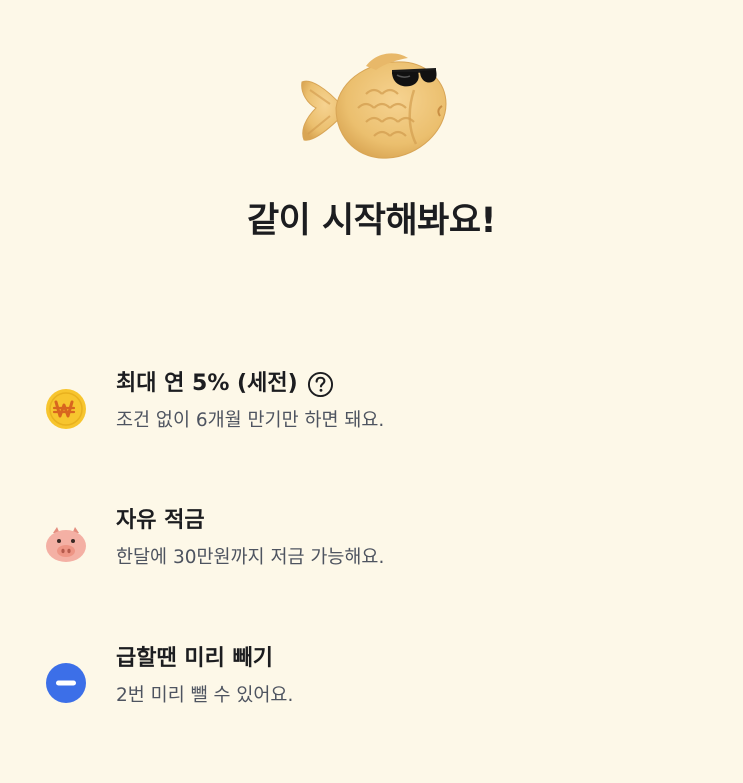 The image size is (743, 783). What do you see at coordinates (160, 520) in the screenshot?
I see `feature-title-text: 자유 적금` at bounding box center [160, 520].